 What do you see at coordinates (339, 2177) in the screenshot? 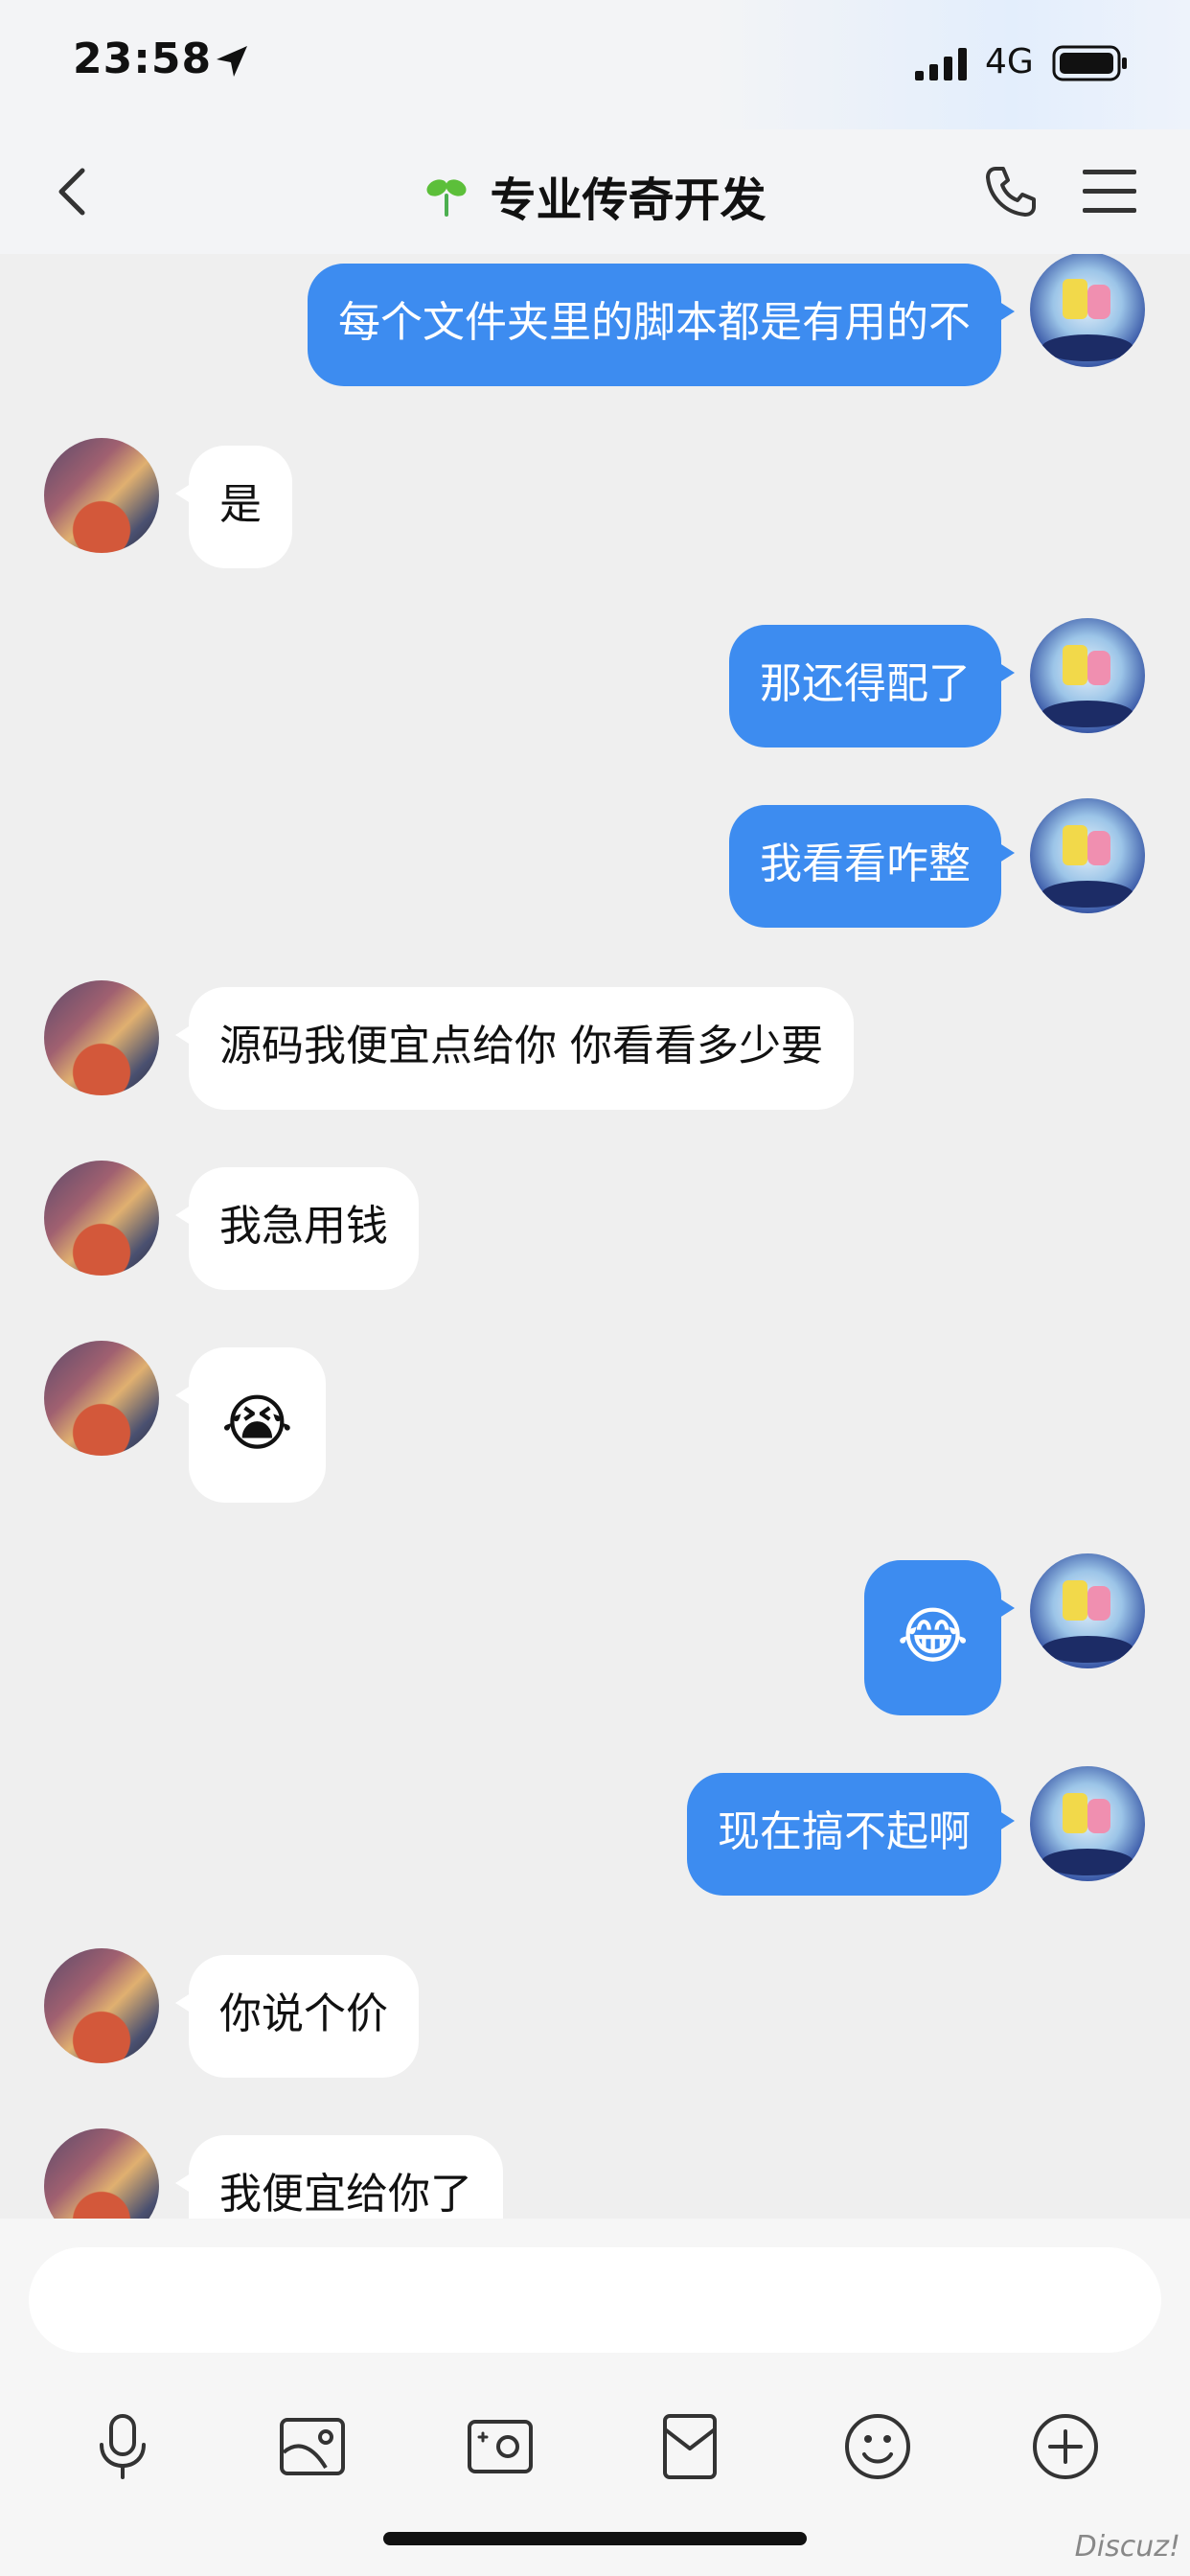
I see `message-bubble-received: 我便宜给你了` at bounding box center [339, 2177].